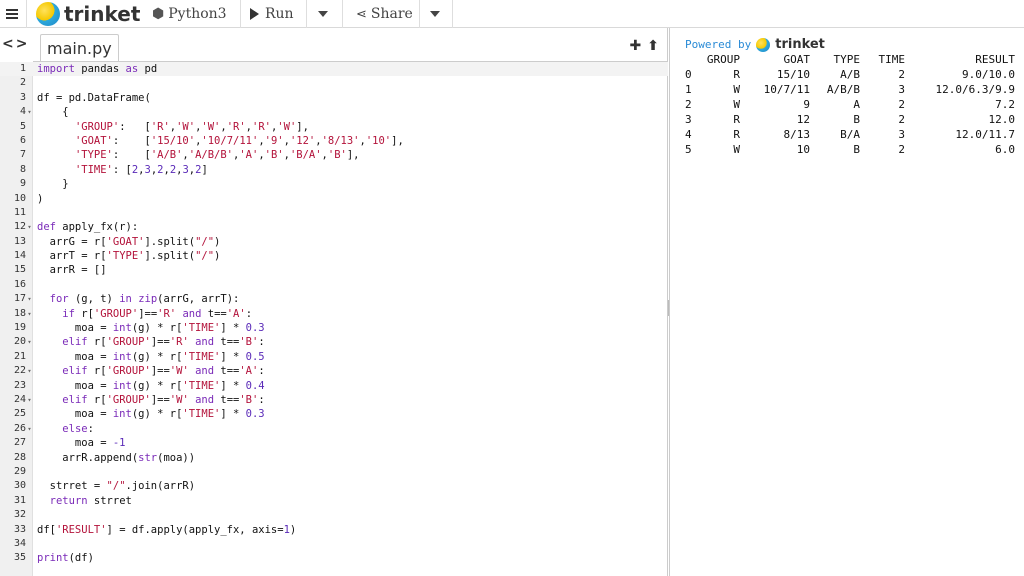  I want to click on output-cell-result: 12.0, so click(1002, 119).